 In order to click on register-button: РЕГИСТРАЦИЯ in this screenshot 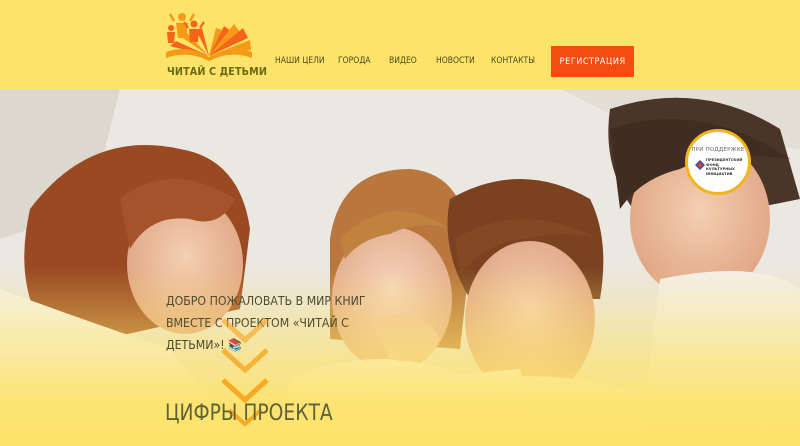, I will do `click(592, 61)`.